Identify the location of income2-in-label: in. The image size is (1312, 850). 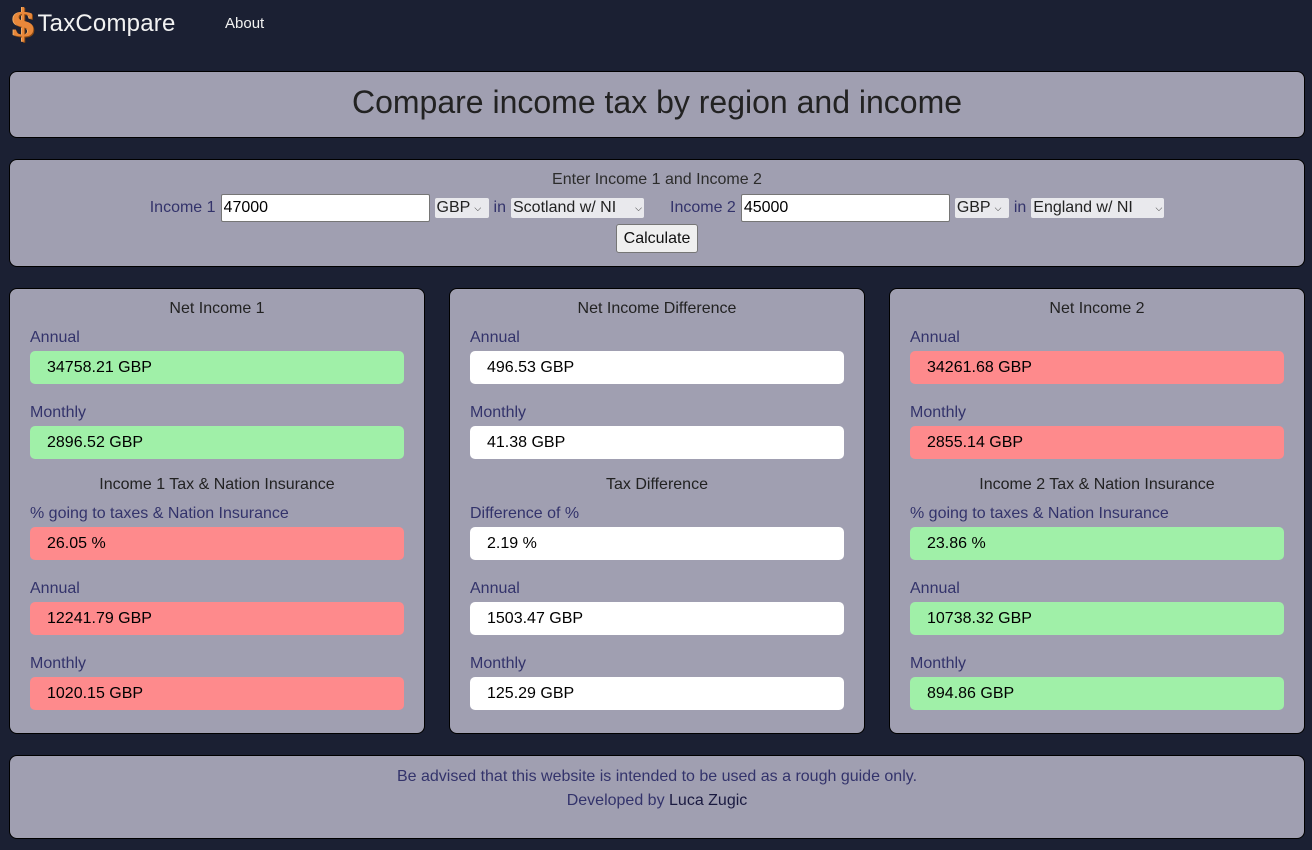
(1020, 207).